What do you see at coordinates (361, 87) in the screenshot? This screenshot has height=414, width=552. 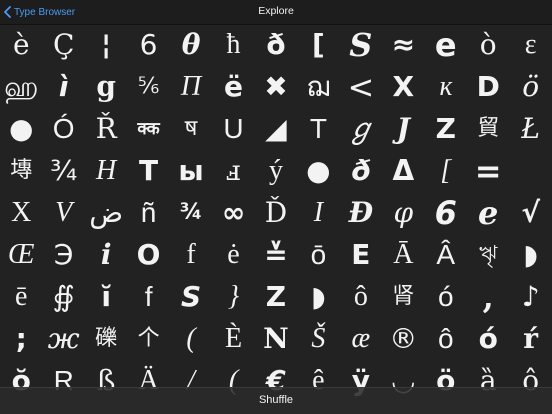 I see `glyph-cell: <` at bounding box center [361, 87].